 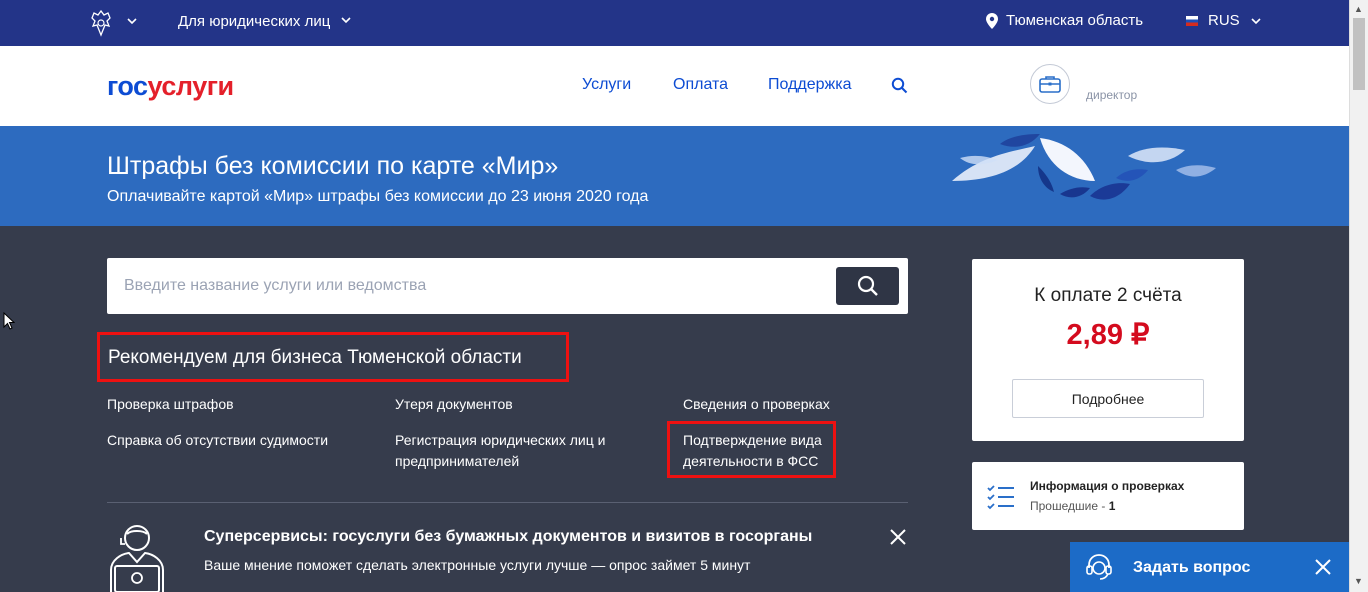 I want to click on inspections-title: Информация о проверках, so click(x=1107, y=486).